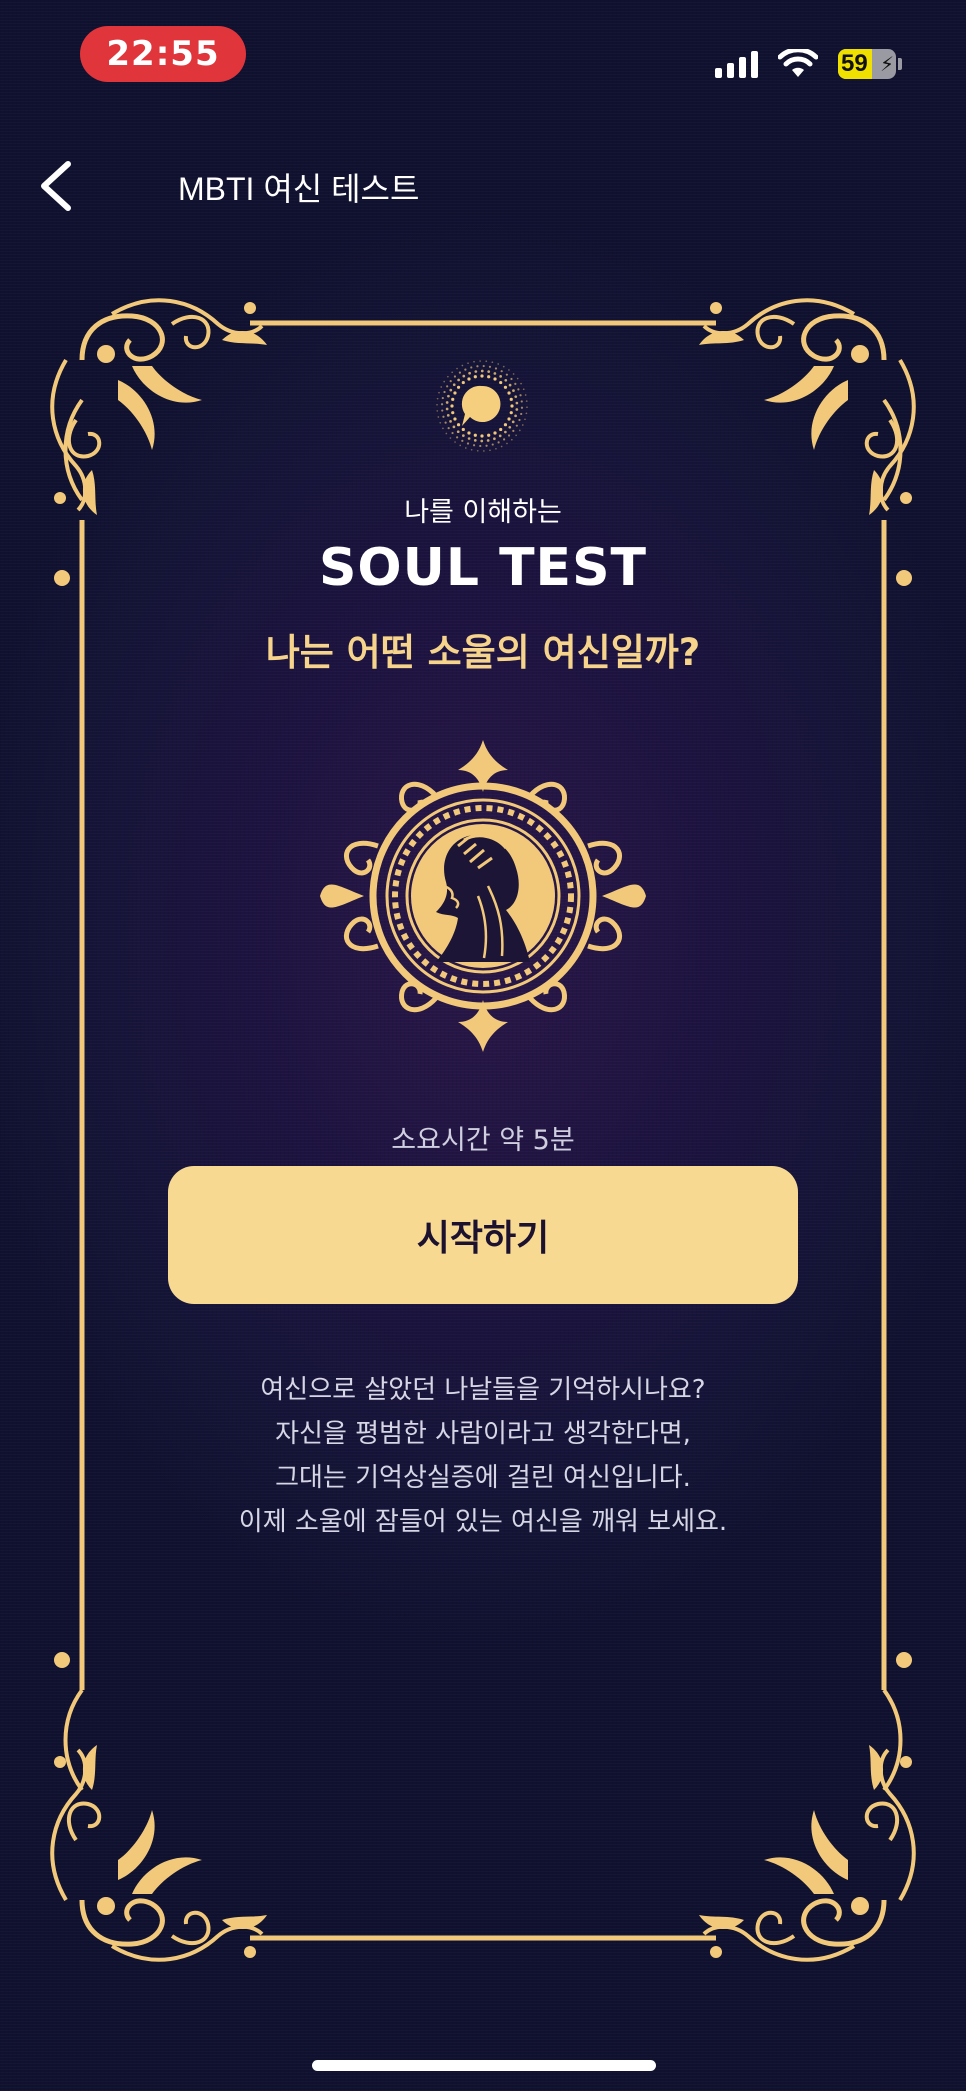  I want to click on battery-level: 59, so click(854, 63).